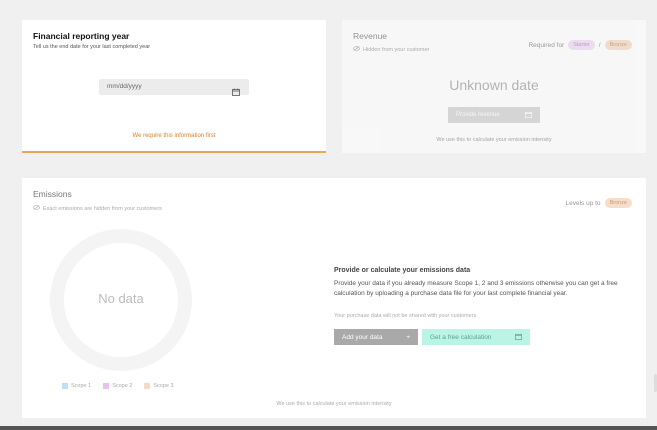 The width and height of the screenshot is (657, 430). I want to click on revenue-value: Unknown date, so click(494, 85).